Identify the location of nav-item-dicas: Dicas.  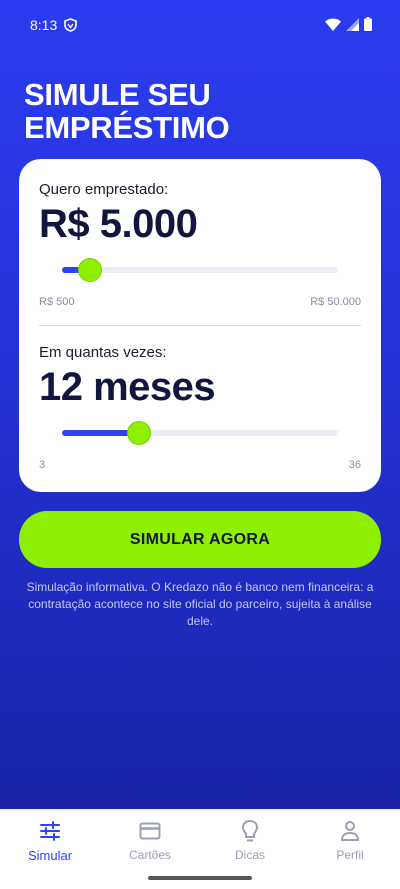
(250, 840).